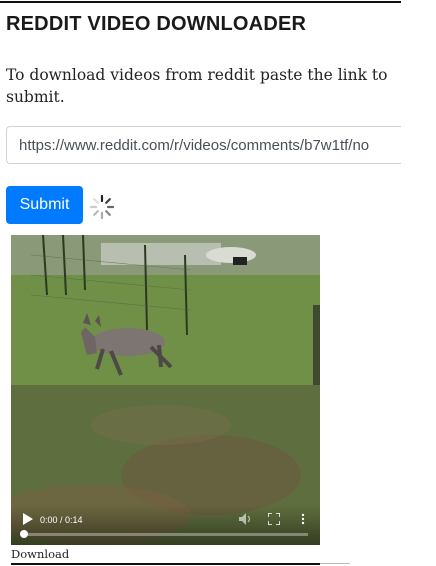 Image resolution: width=436 pixels, height=566 pixels. I want to click on bottom-rule-light, so click(335, 563).